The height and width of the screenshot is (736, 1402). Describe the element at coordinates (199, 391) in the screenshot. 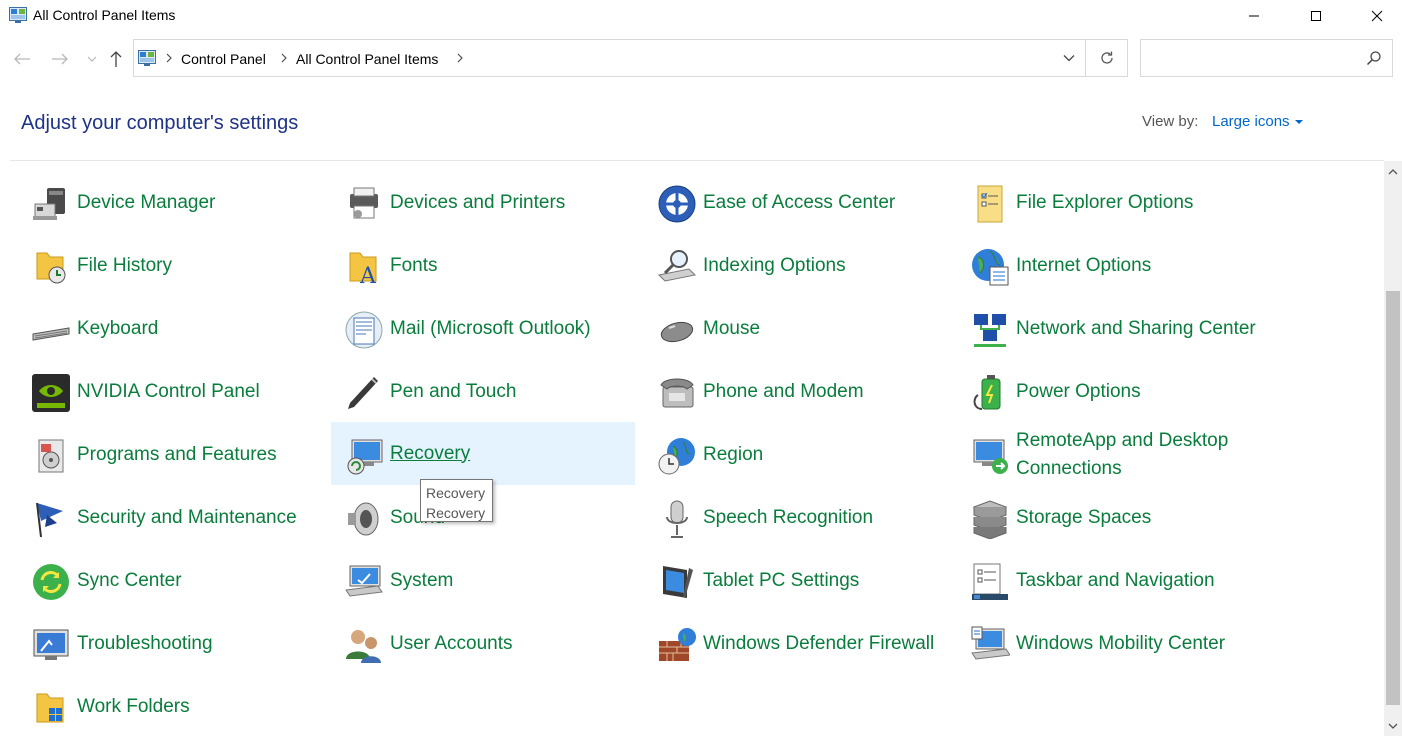

I see `item-label: NVIDIA Control Panel` at that location.